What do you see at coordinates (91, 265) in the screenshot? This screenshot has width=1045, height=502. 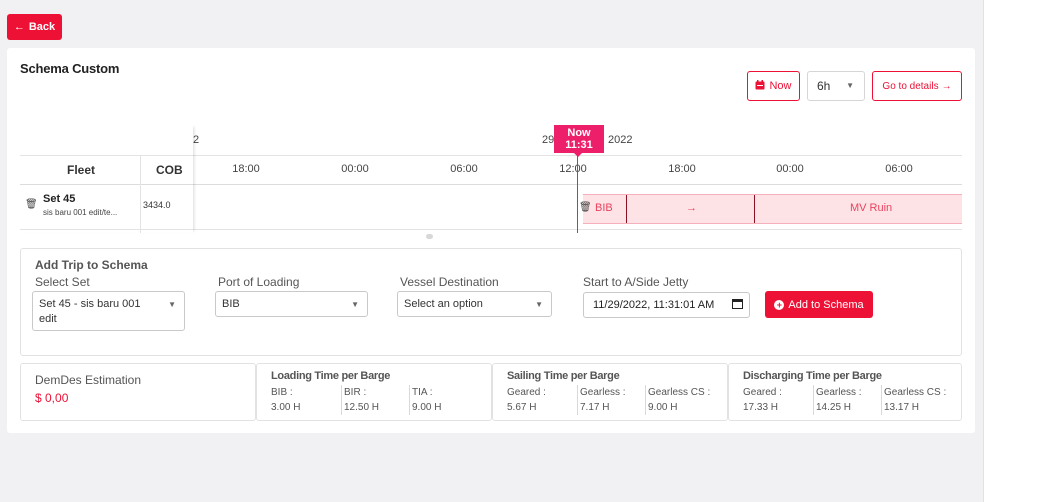 I see `form-title: Add Trip to Schema` at bounding box center [91, 265].